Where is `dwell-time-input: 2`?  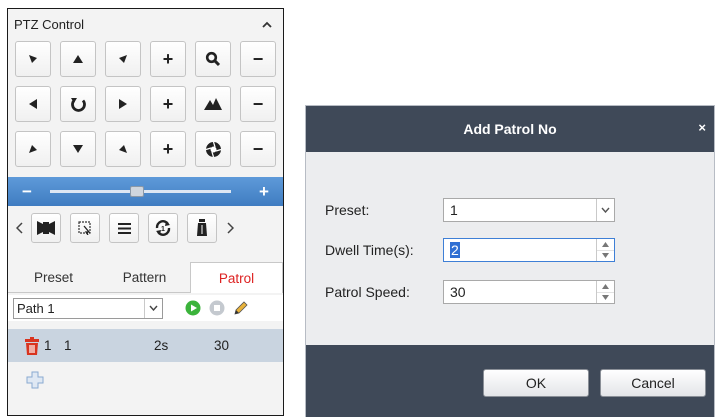
dwell-time-input: 2 is located at coordinates (529, 250).